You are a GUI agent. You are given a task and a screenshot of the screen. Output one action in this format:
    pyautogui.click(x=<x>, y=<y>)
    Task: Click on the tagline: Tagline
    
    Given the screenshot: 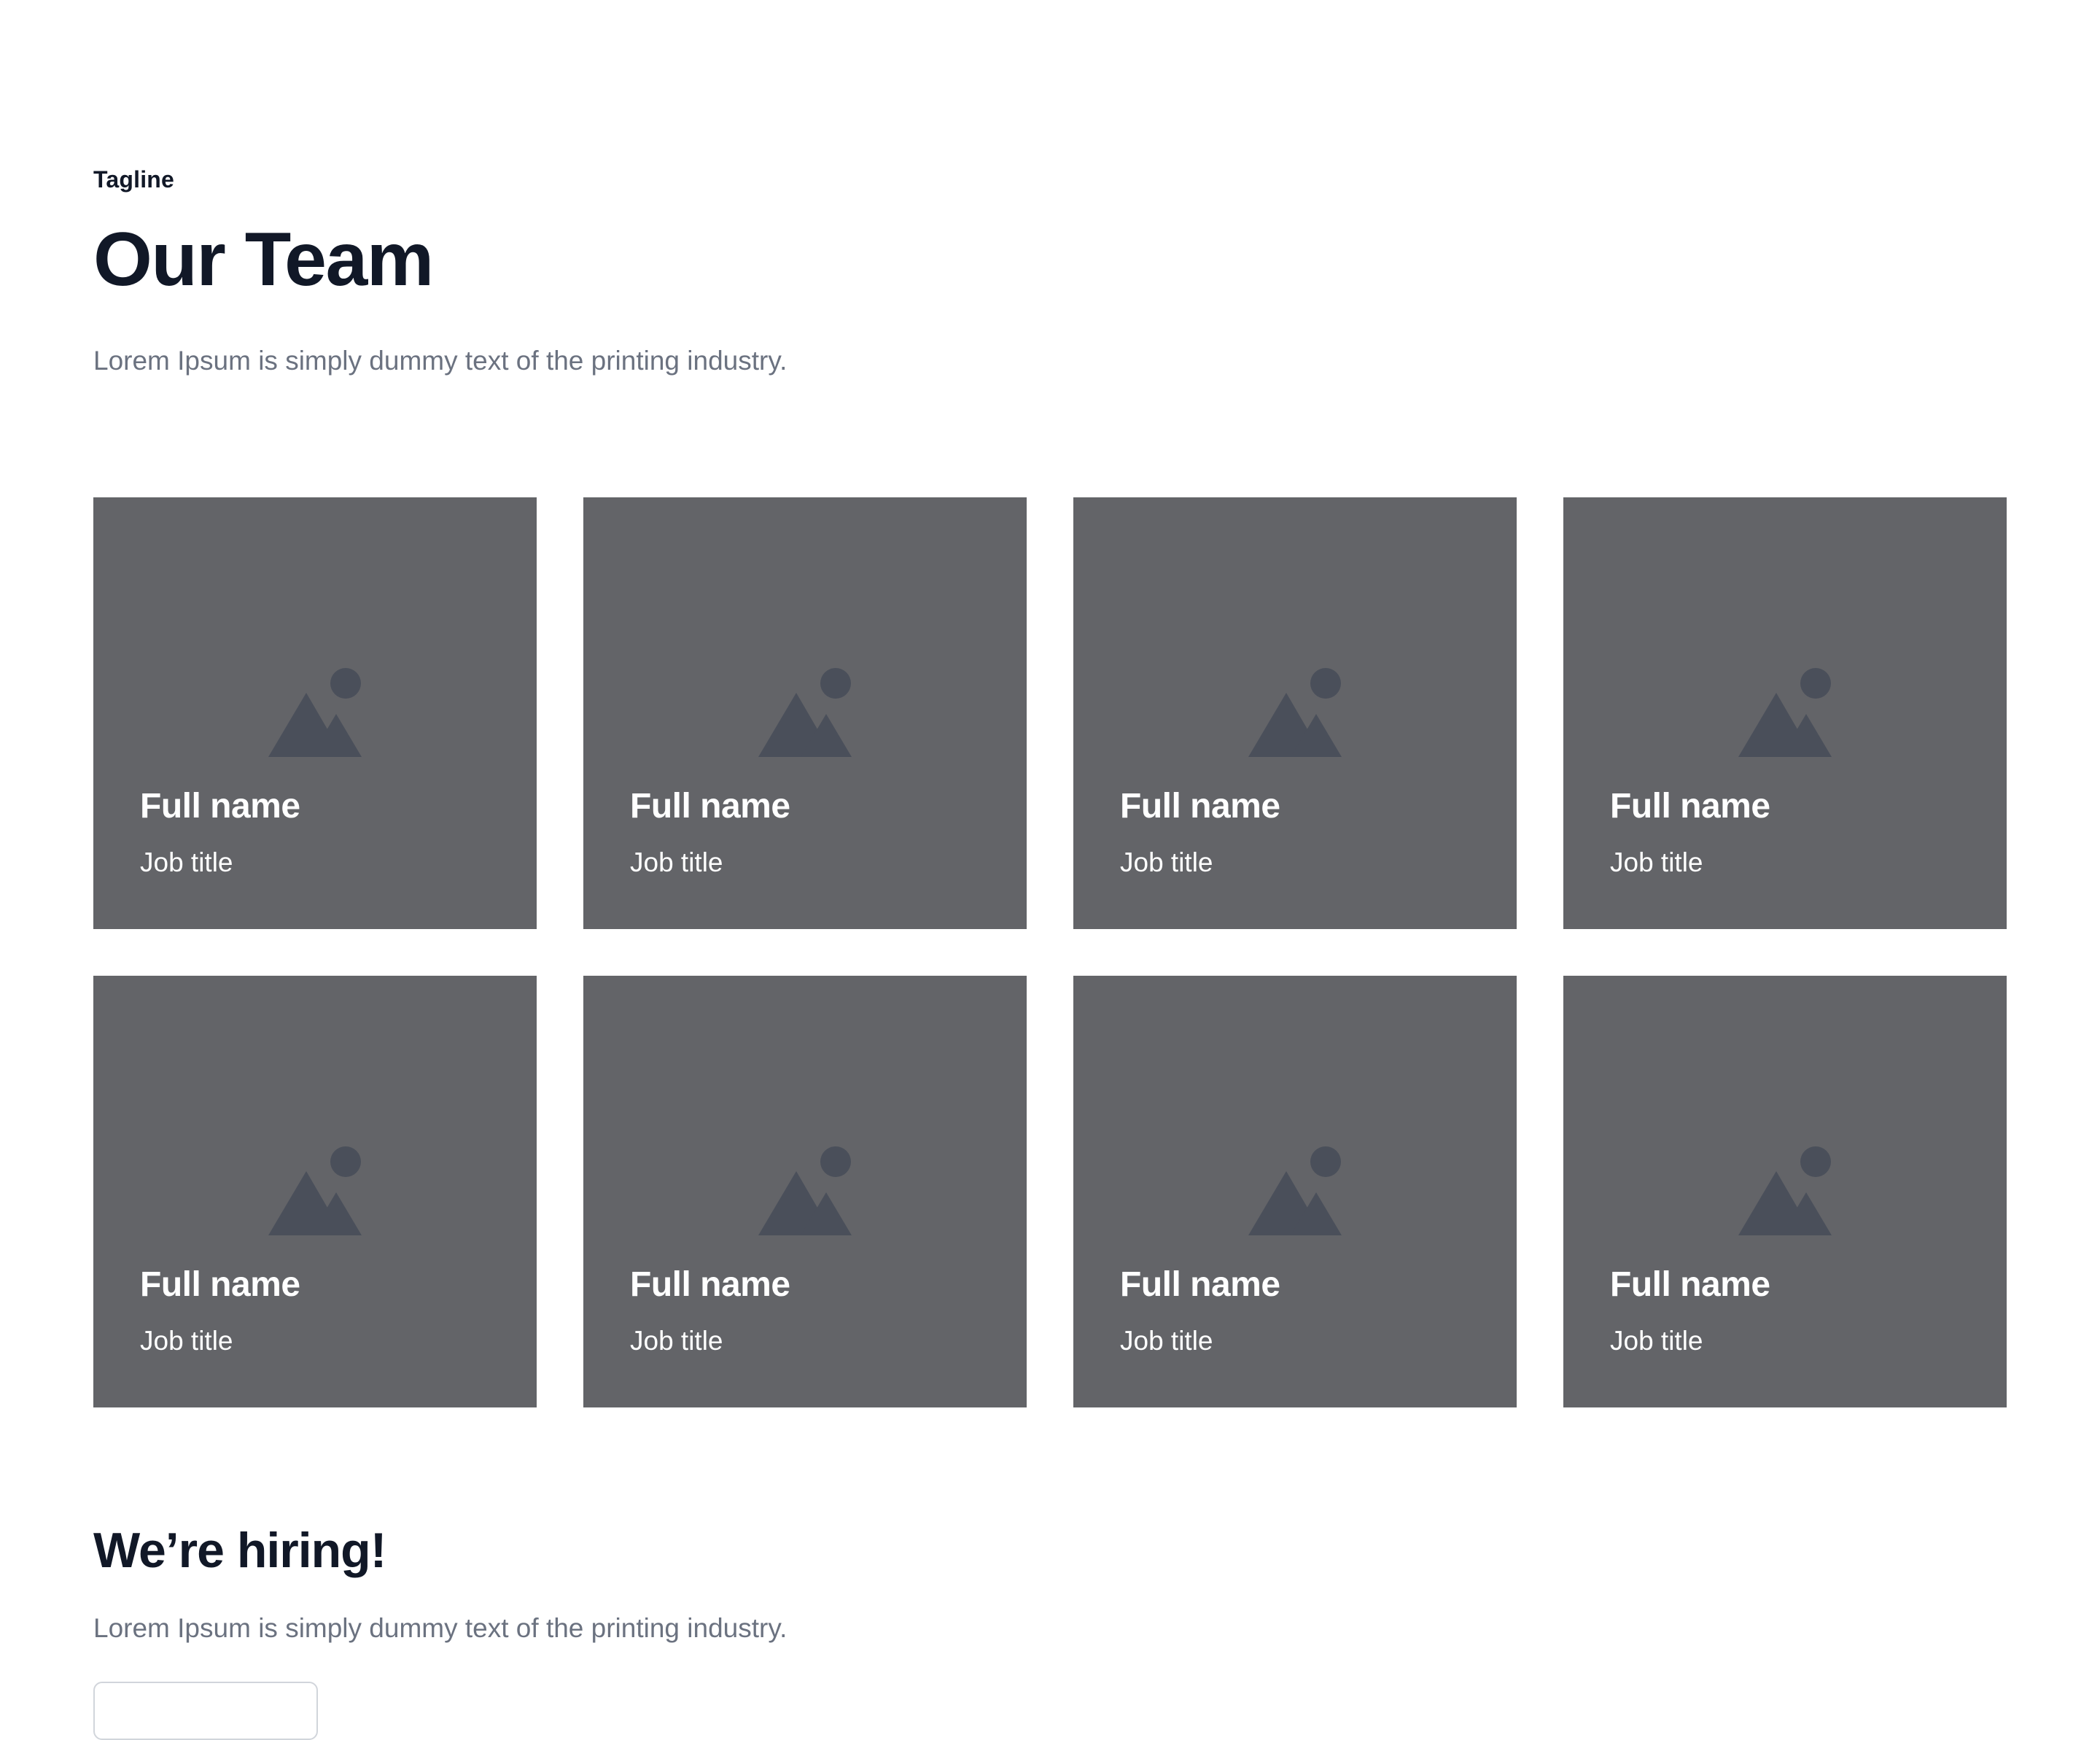 What is the action you would take?
    pyautogui.click(x=134, y=179)
    